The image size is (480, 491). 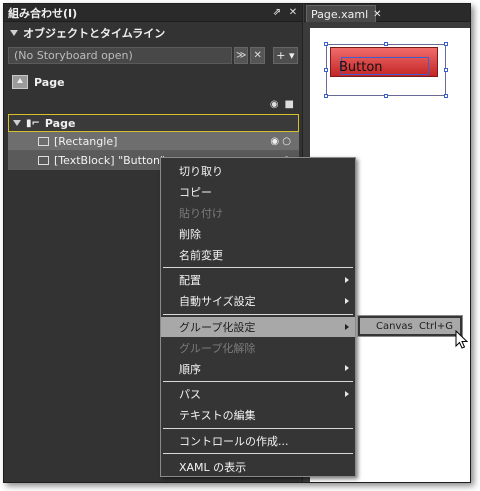 What do you see at coordinates (377, 14) in the screenshot?
I see `tab-close-icon: ✕` at bounding box center [377, 14].